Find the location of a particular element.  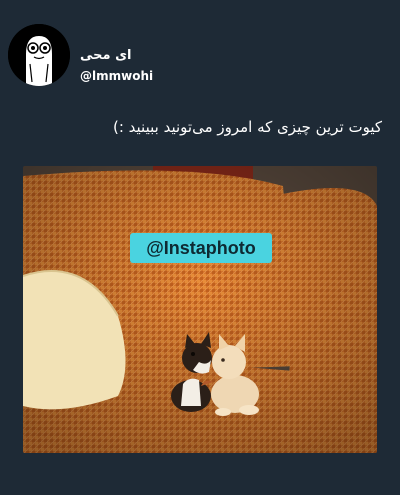

display-name: ای محی is located at coordinates (105, 55).